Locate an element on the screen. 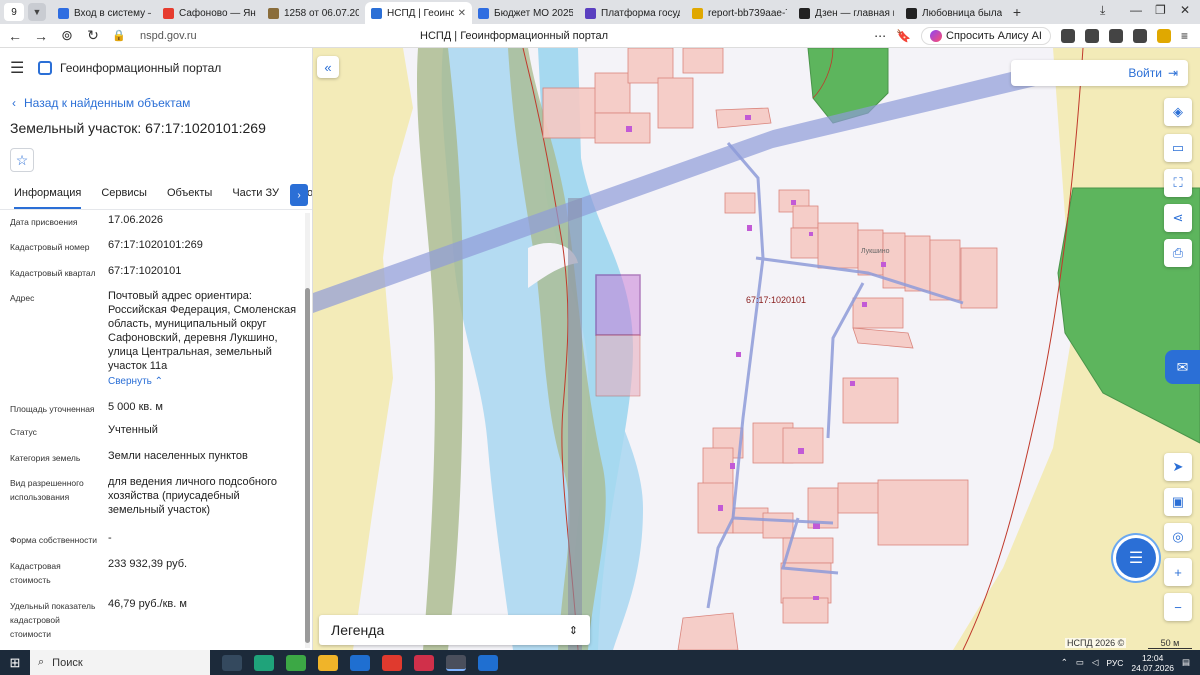  zoom-in-button: + is located at coordinates (1178, 572).